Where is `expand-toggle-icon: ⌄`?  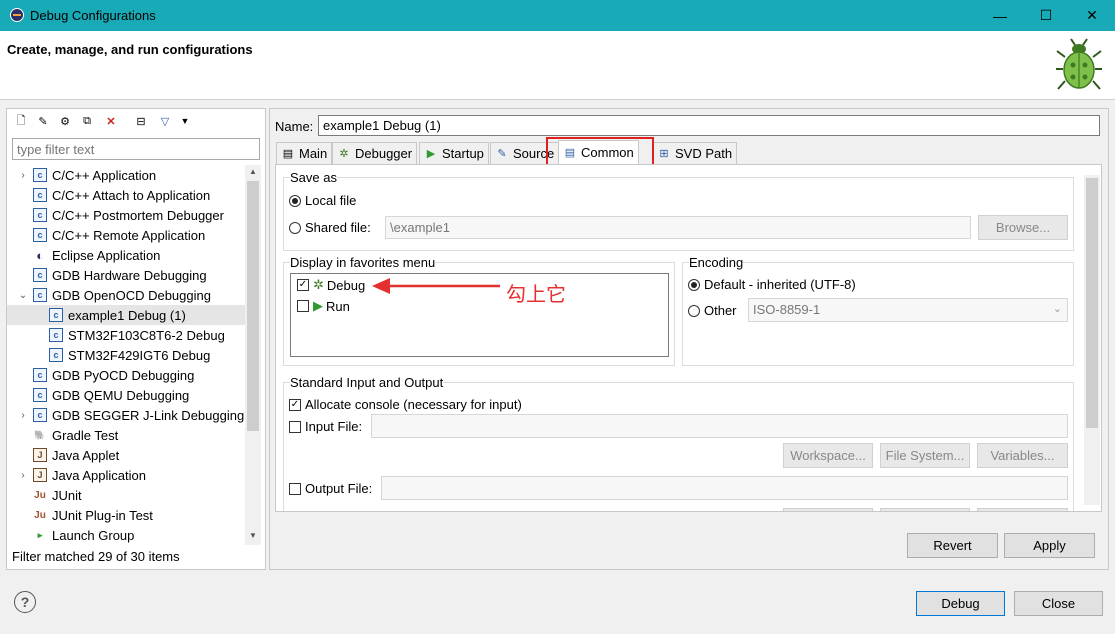 expand-toggle-icon: ⌄ is located at coordinates (23, 295).